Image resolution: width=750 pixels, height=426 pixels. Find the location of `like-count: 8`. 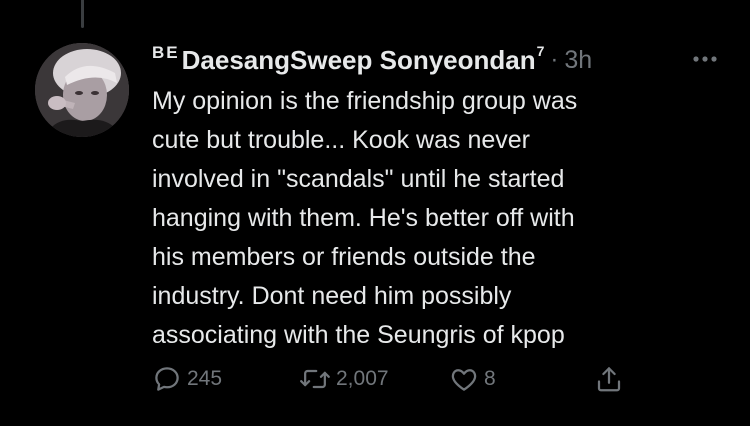

like-count: 8 is located at coordinates (490, 378).